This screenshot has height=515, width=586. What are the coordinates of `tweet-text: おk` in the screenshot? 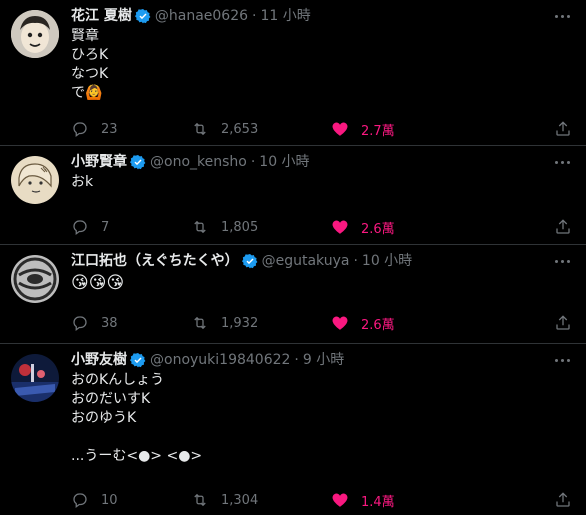 It's located at (82, 182).